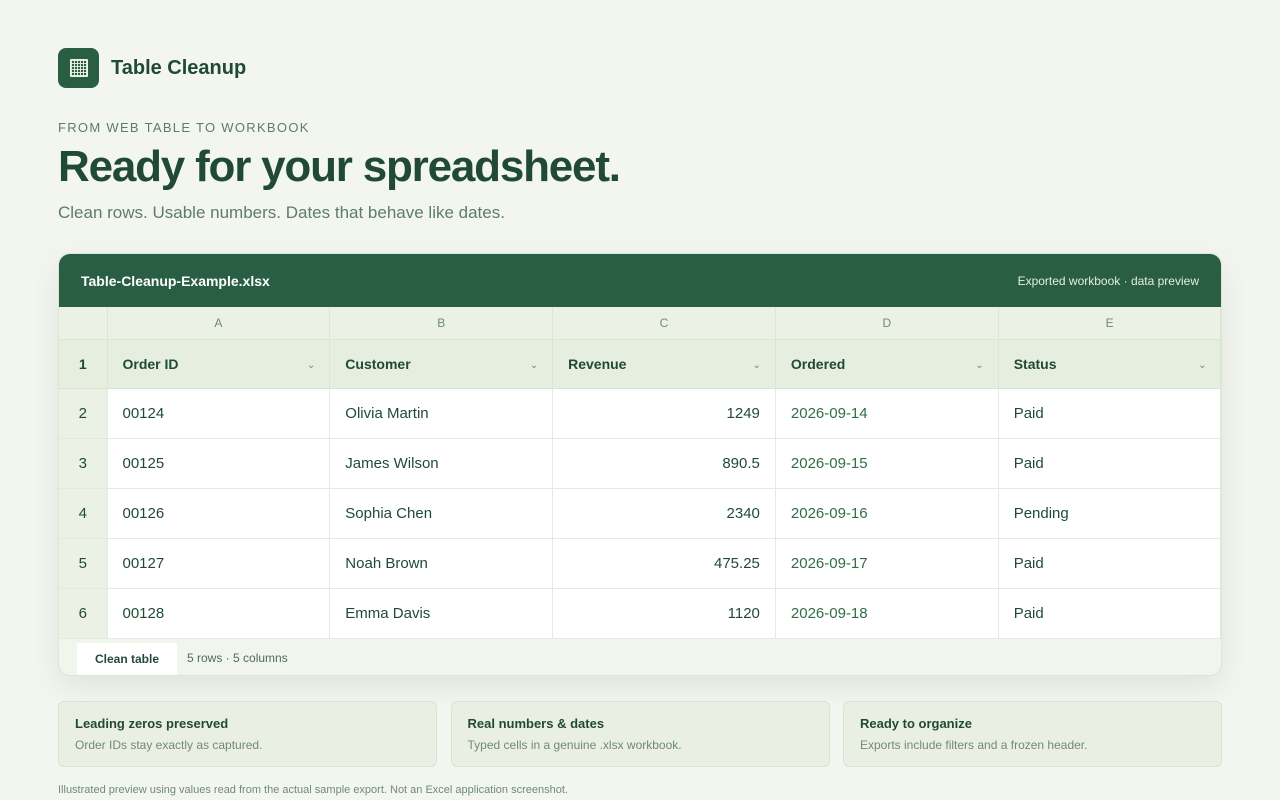 The width and height of the screenshot is (1280, 800). What do you see at coordinates (664, 563) in the screenshot?
I see `cell-revenue: 475.25` at bounding box center [664, 563].